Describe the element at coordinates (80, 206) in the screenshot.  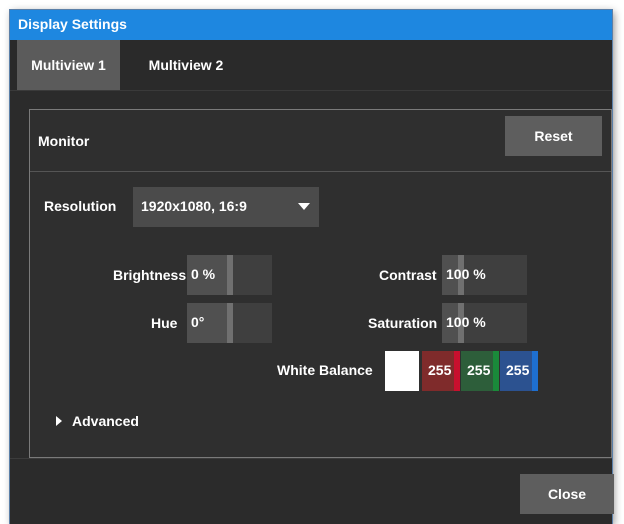
I see `resolution-label: Resolution` at that location.